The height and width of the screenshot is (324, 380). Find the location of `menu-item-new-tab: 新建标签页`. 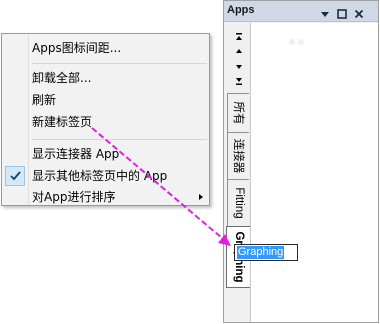

menu-item-new-tab: 新建标签页 is located at coordinates (105, 122).